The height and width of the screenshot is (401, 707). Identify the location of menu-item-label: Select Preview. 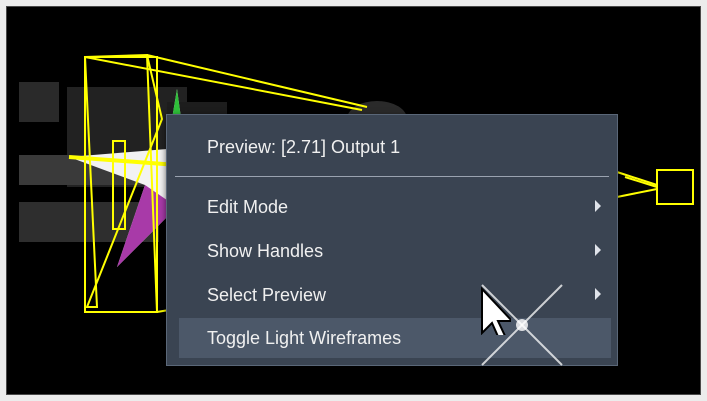
(267, 295).